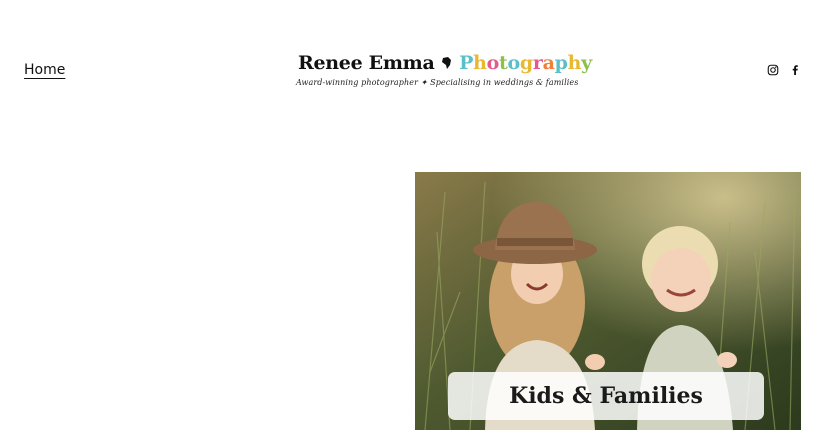 Image resolution: width=825 pixels, height=430 pixels. What do you see at coordinates (548, 63) in the screenshot?
I see `logo-letter: a` at bounding box center [548, 63].